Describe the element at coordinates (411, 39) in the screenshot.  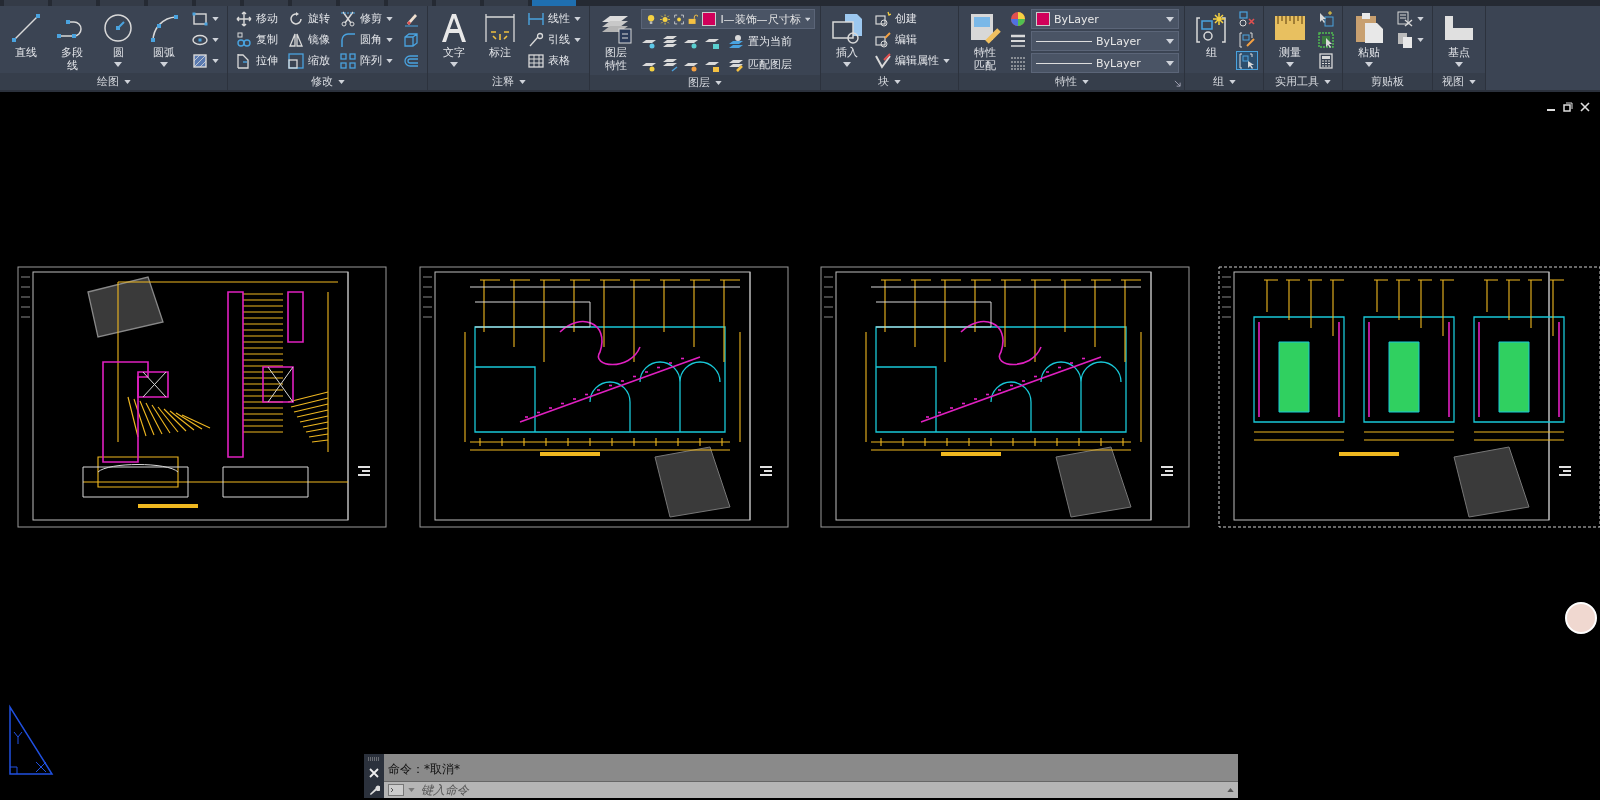
I see `cube-icon` at that location.